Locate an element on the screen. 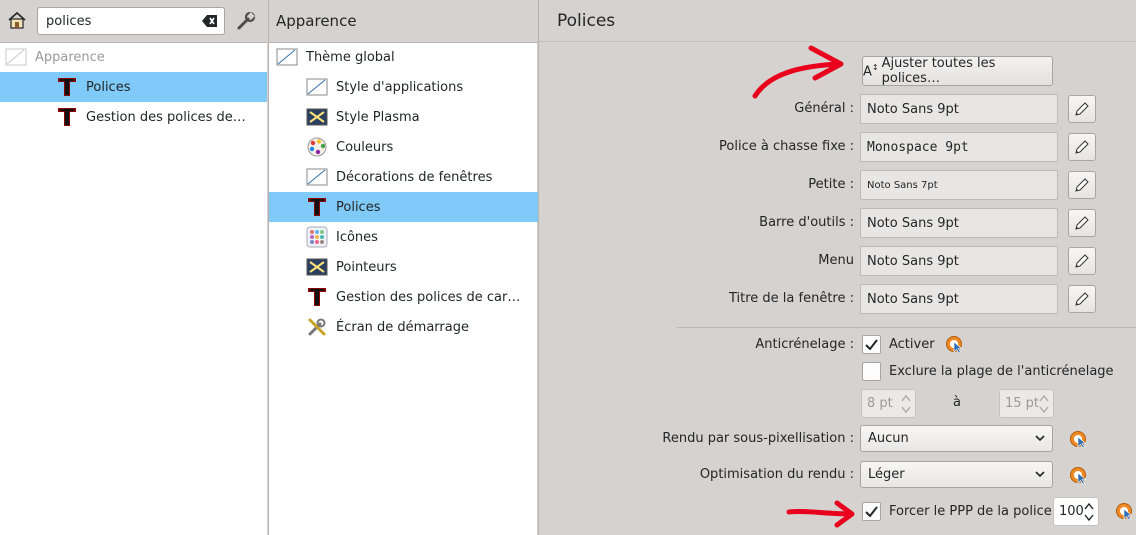 The height and width of the screenshot is (535, 1136). plasma-icon is located at coordinates (317, 117).